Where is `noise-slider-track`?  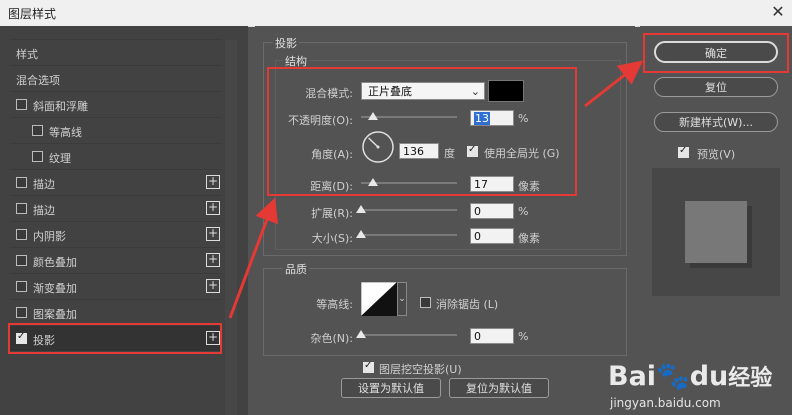 noise-slider-track is located at coordinates (409, 335).